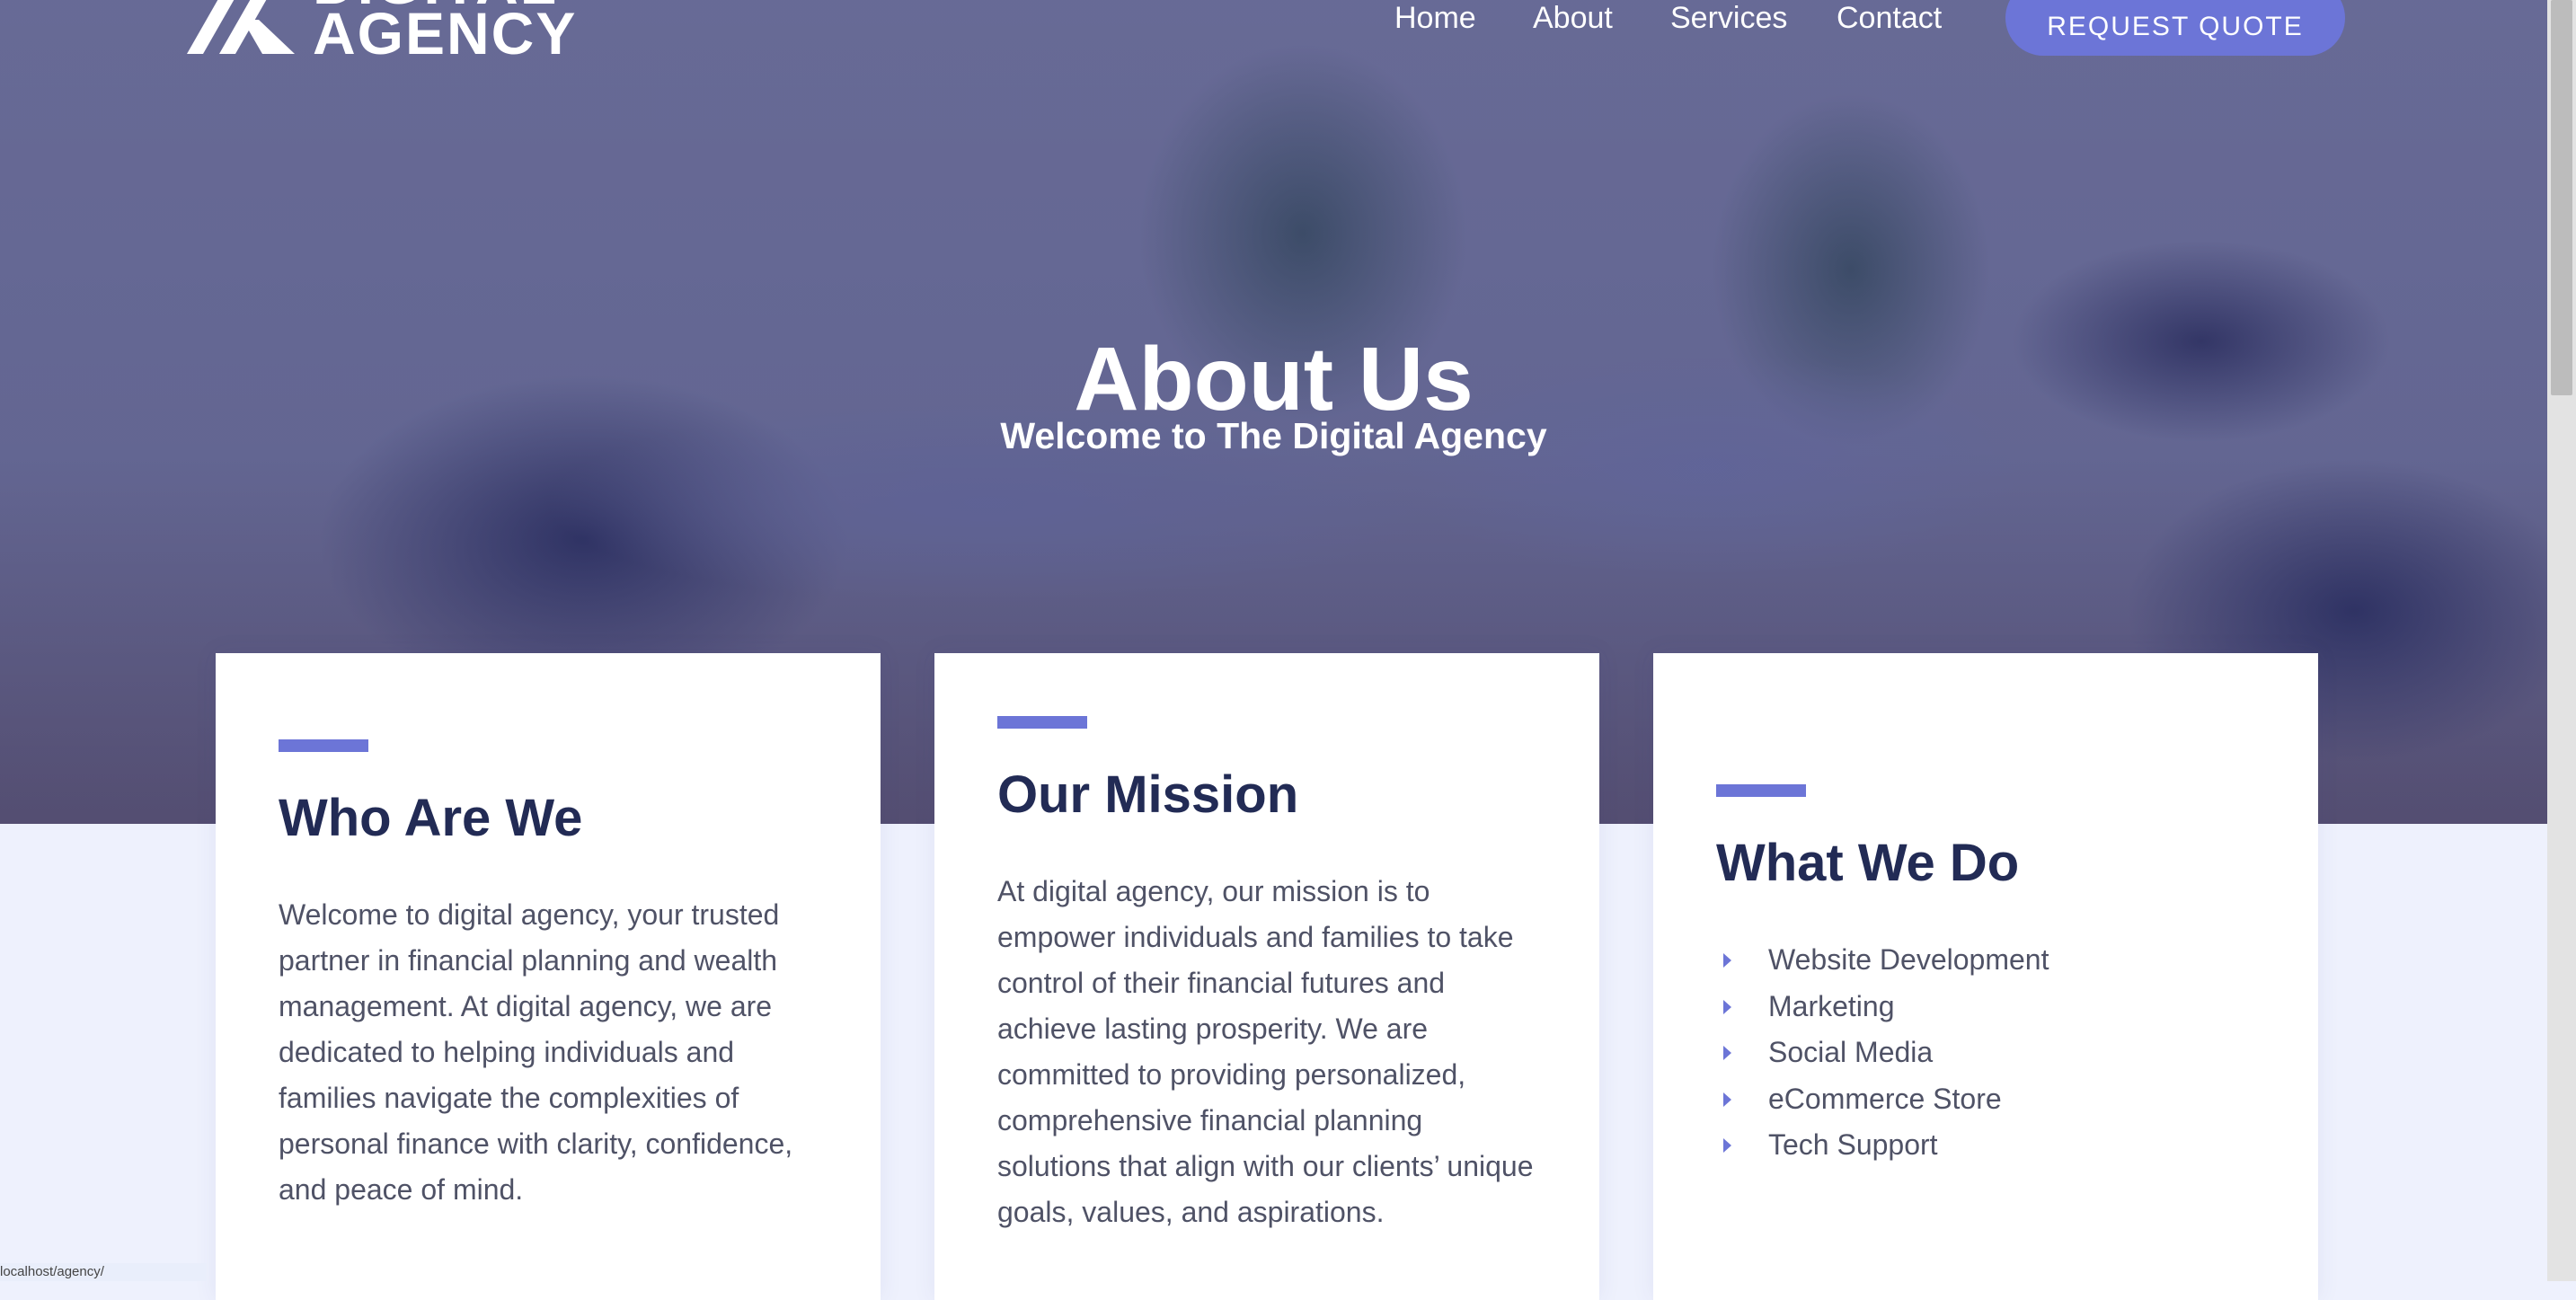  Describe the element at coordinates (1883, 1099) in the screenshot. I see `list-item: eCommerce Store` at that location.